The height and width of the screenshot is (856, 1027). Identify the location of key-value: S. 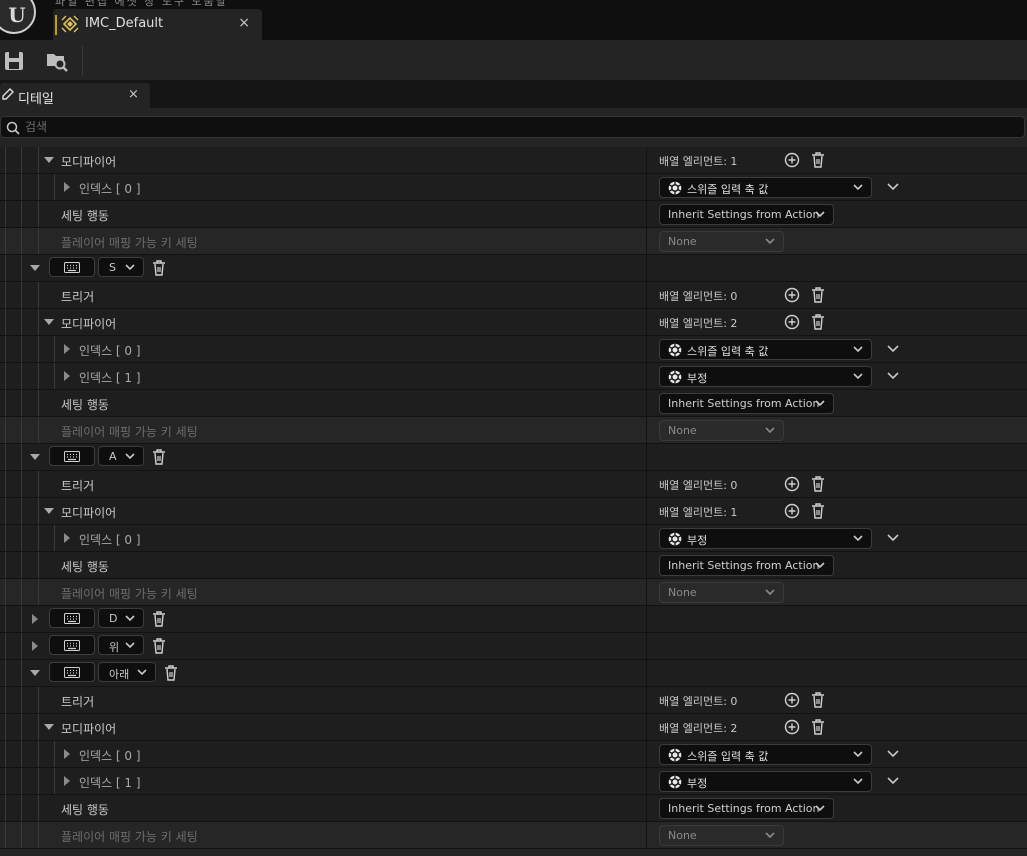
(112, 267).